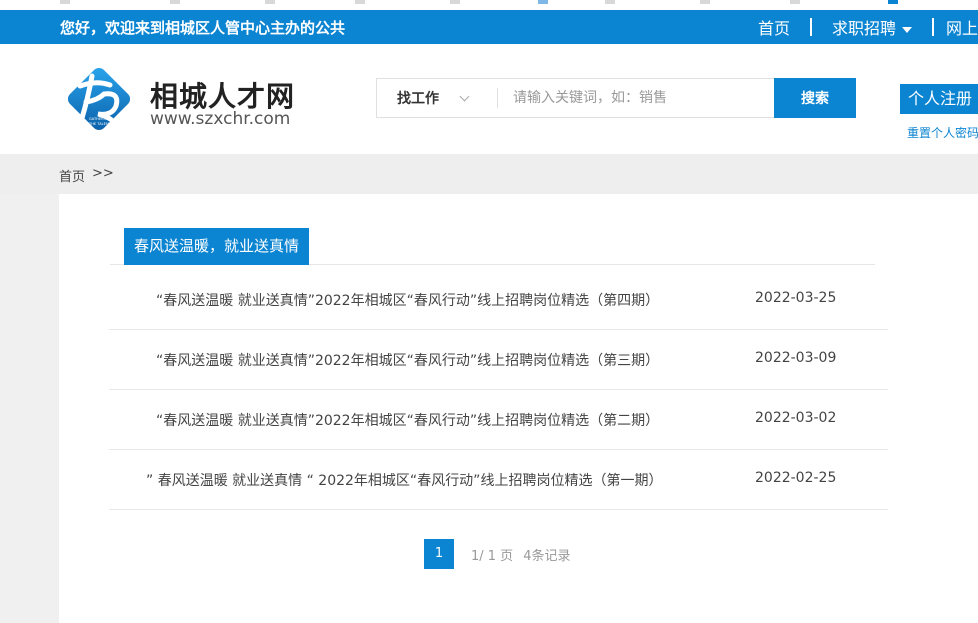  What do you see at coordinates (407, 420) in the screenshot?
I see `article-title: “春风送温暖 就业送真情”2022年相城区“春风行动”线上招聘岗位精选（第二期）` at bounding box center [407, 420].